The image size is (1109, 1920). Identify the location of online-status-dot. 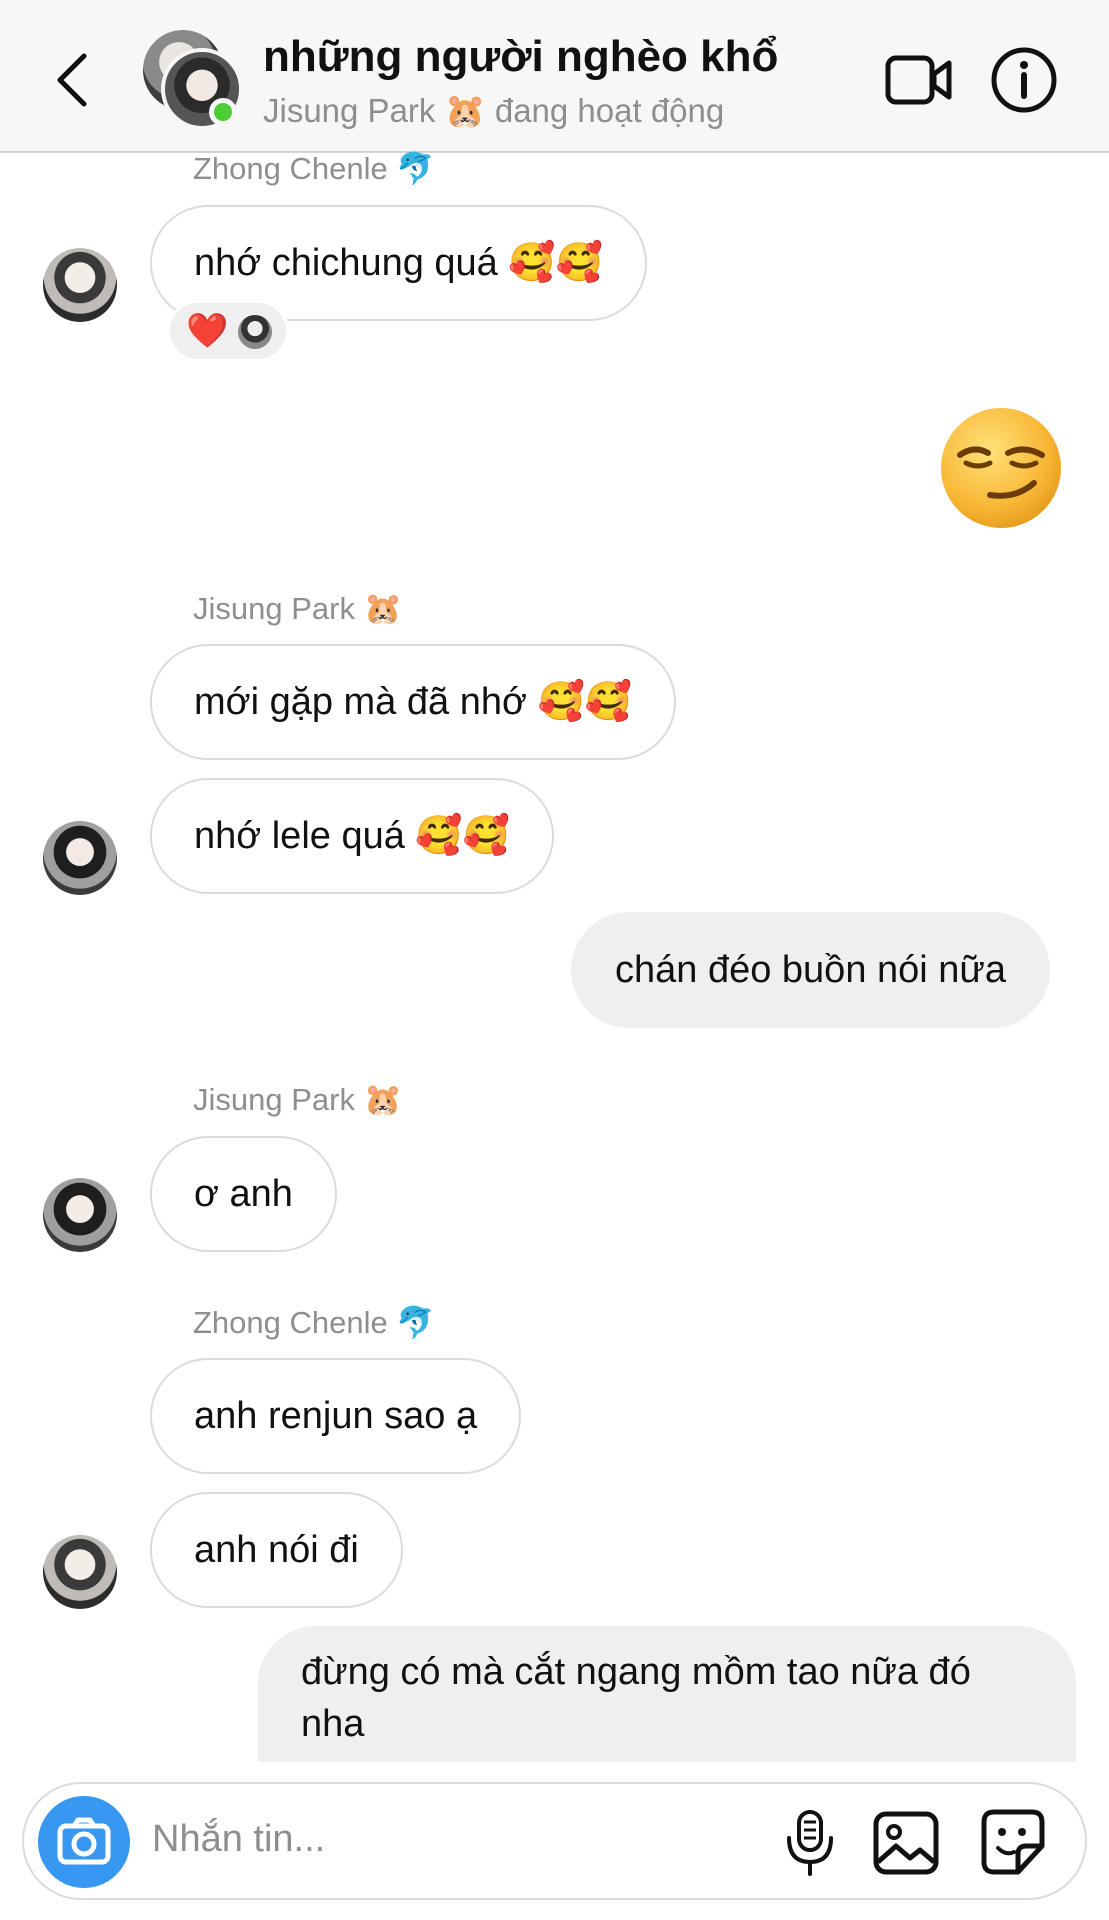
(223, 112).